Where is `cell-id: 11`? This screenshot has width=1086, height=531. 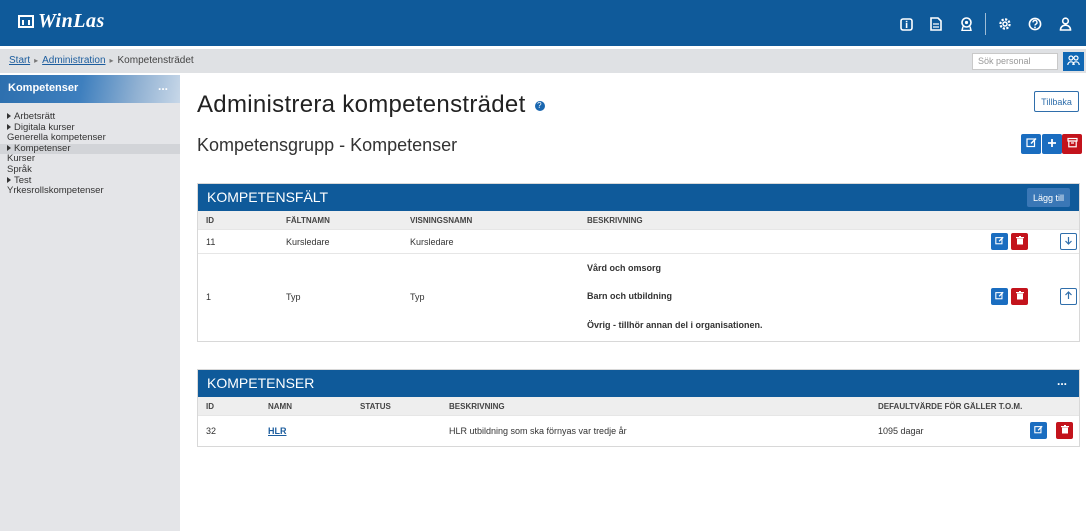
cell-id: 11 is located at coordinates (211, 242).